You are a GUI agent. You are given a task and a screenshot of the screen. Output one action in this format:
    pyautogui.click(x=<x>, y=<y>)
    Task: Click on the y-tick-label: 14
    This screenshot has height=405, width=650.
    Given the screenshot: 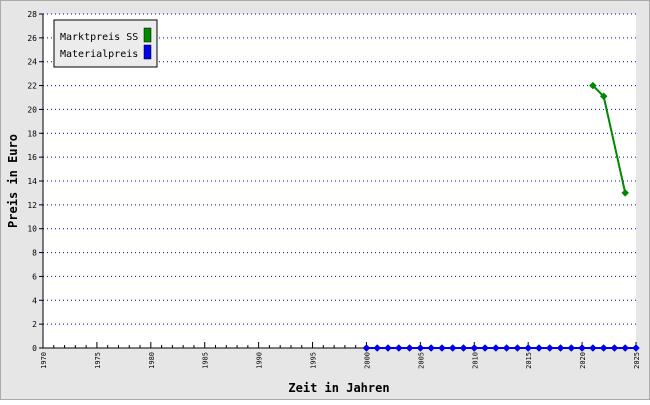 What is the action you would take?
    pyautogui.click(x=32, y=181)
    